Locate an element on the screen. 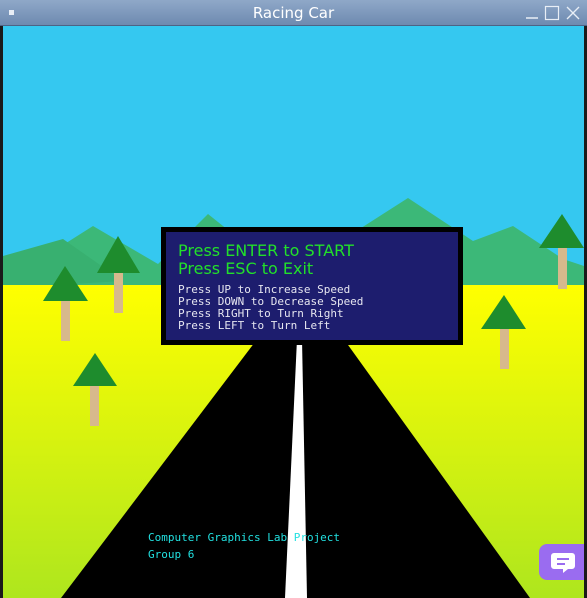 The image size is (587, 598). credit-group: Group 6 is located at coordinates (171, 554).